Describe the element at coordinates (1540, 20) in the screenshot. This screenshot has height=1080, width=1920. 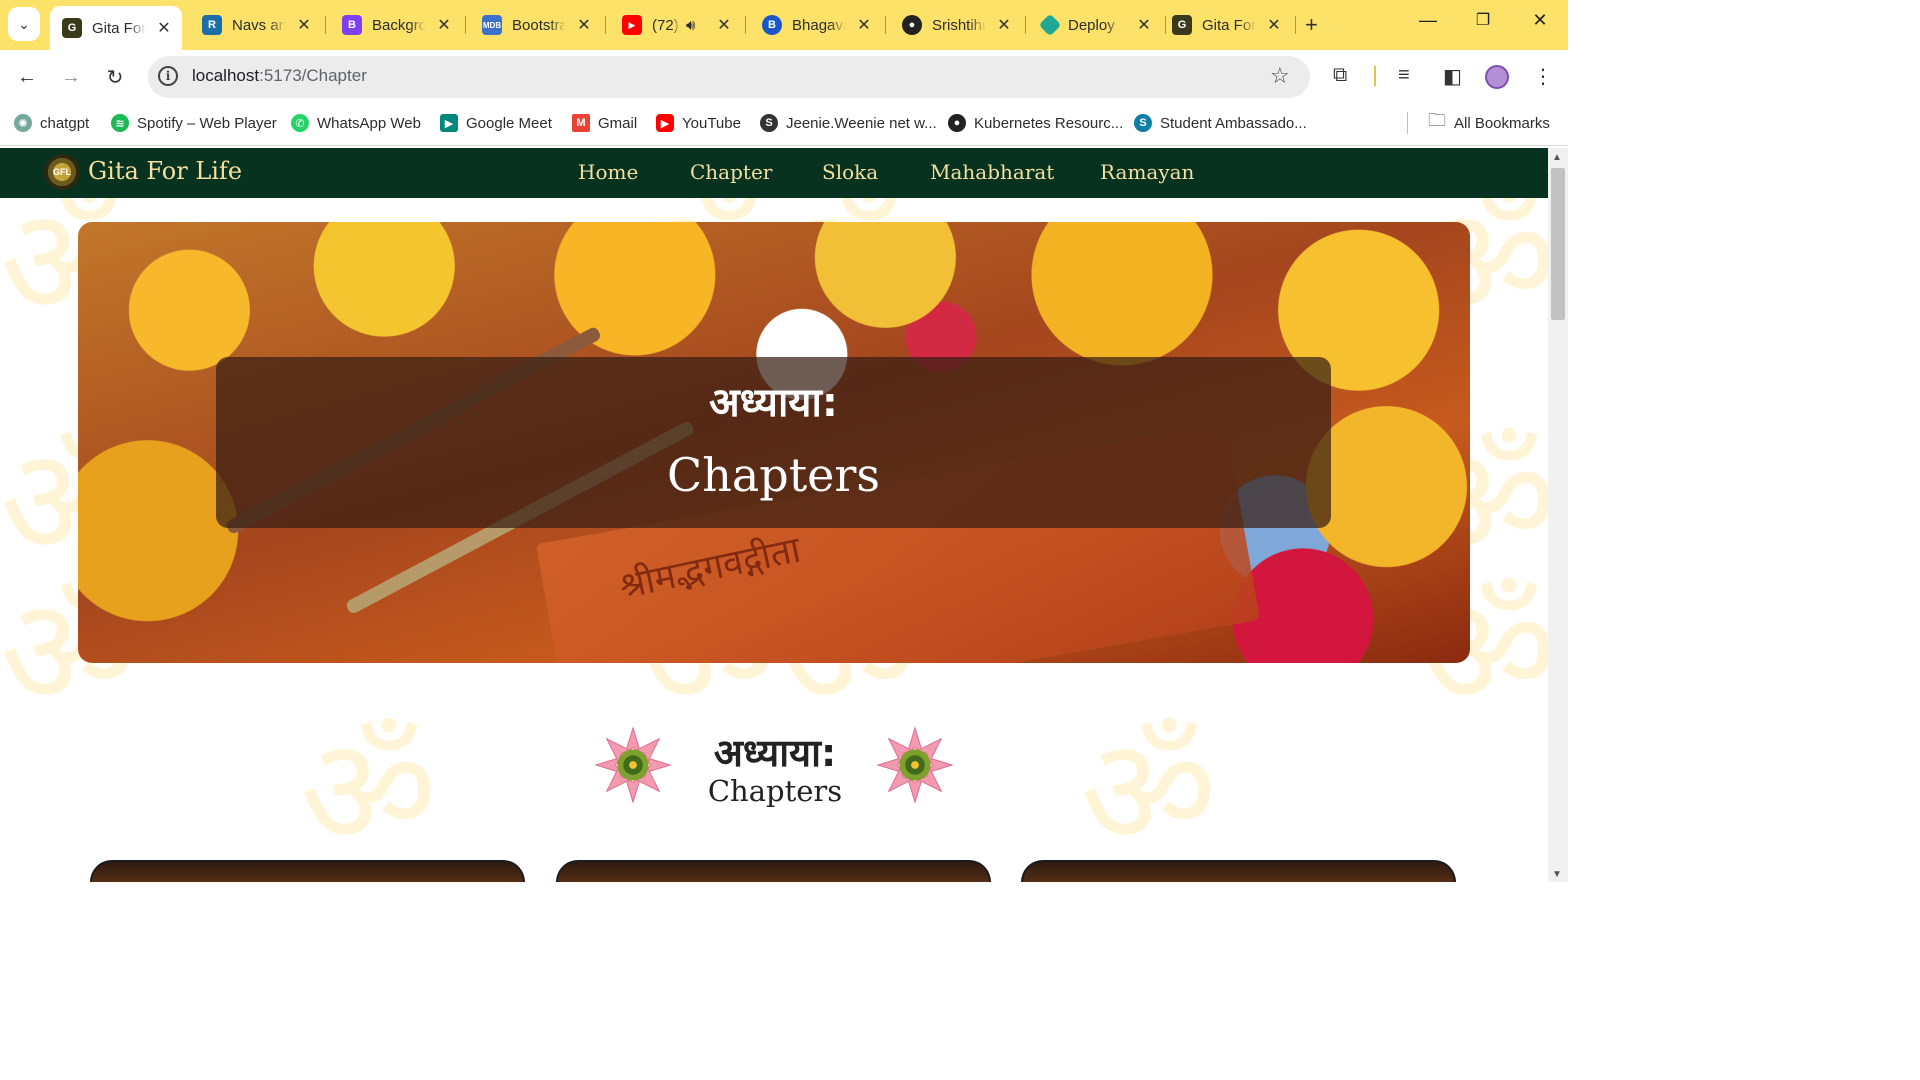
I see `close-window-button: ✕` at that location.